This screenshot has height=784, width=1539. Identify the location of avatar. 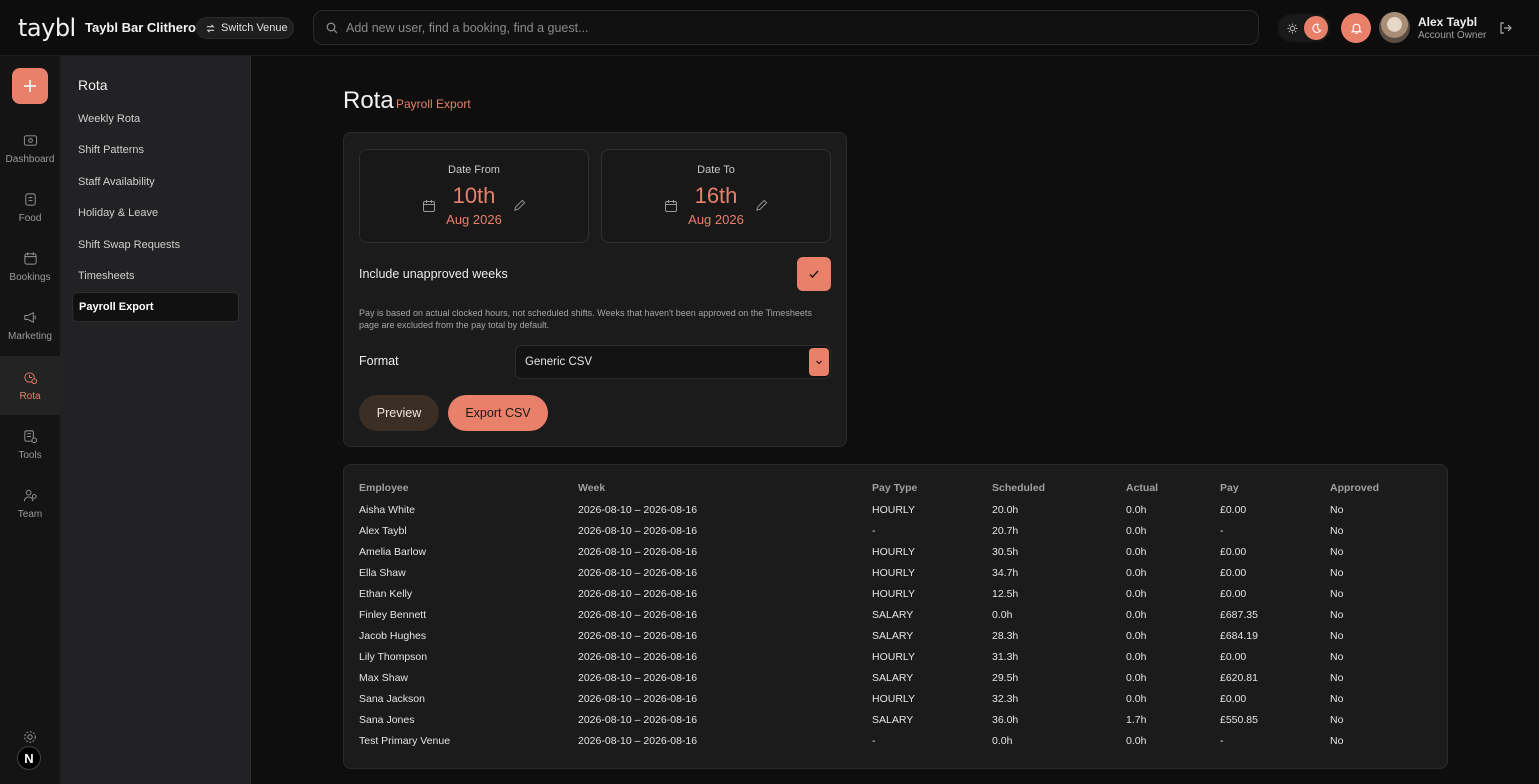
(1394, 27).